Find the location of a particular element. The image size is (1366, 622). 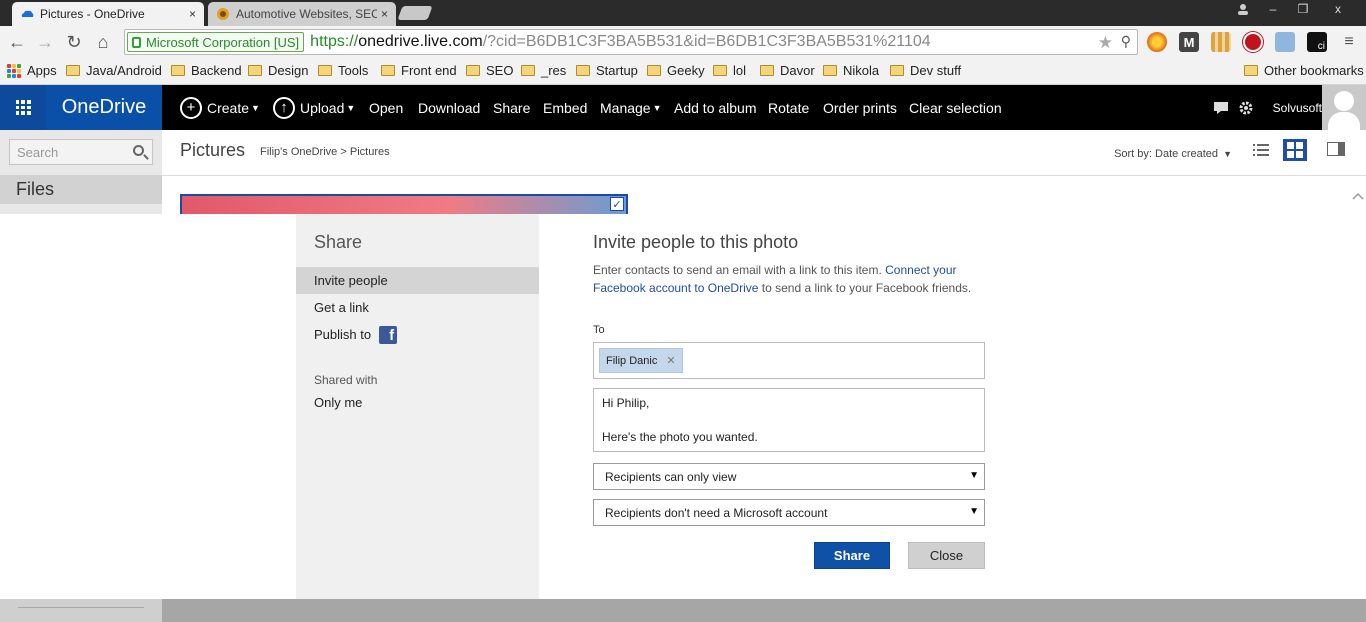

user-profile-icon is located at coordinates (1243, 9).